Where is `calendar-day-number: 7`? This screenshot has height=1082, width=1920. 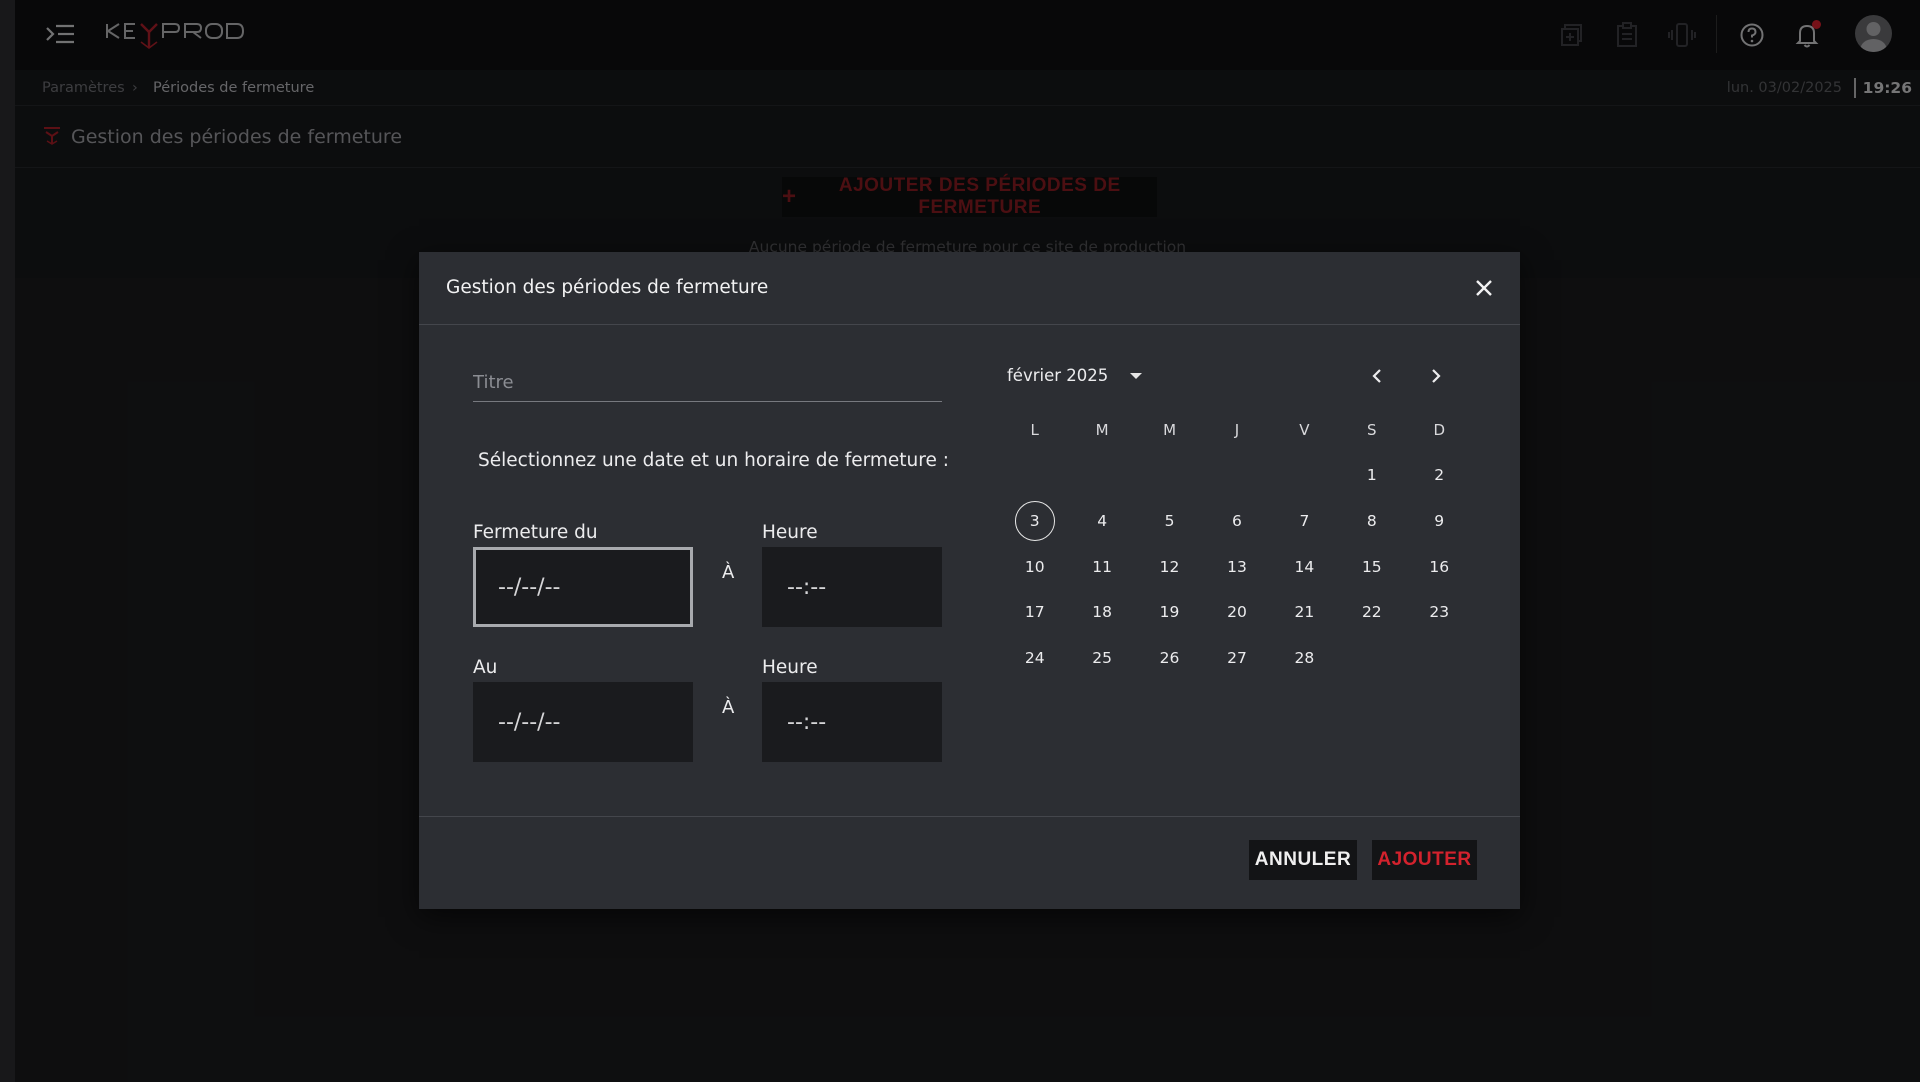
calendar-day-number: 7 is located at coordinates (1304, 520).